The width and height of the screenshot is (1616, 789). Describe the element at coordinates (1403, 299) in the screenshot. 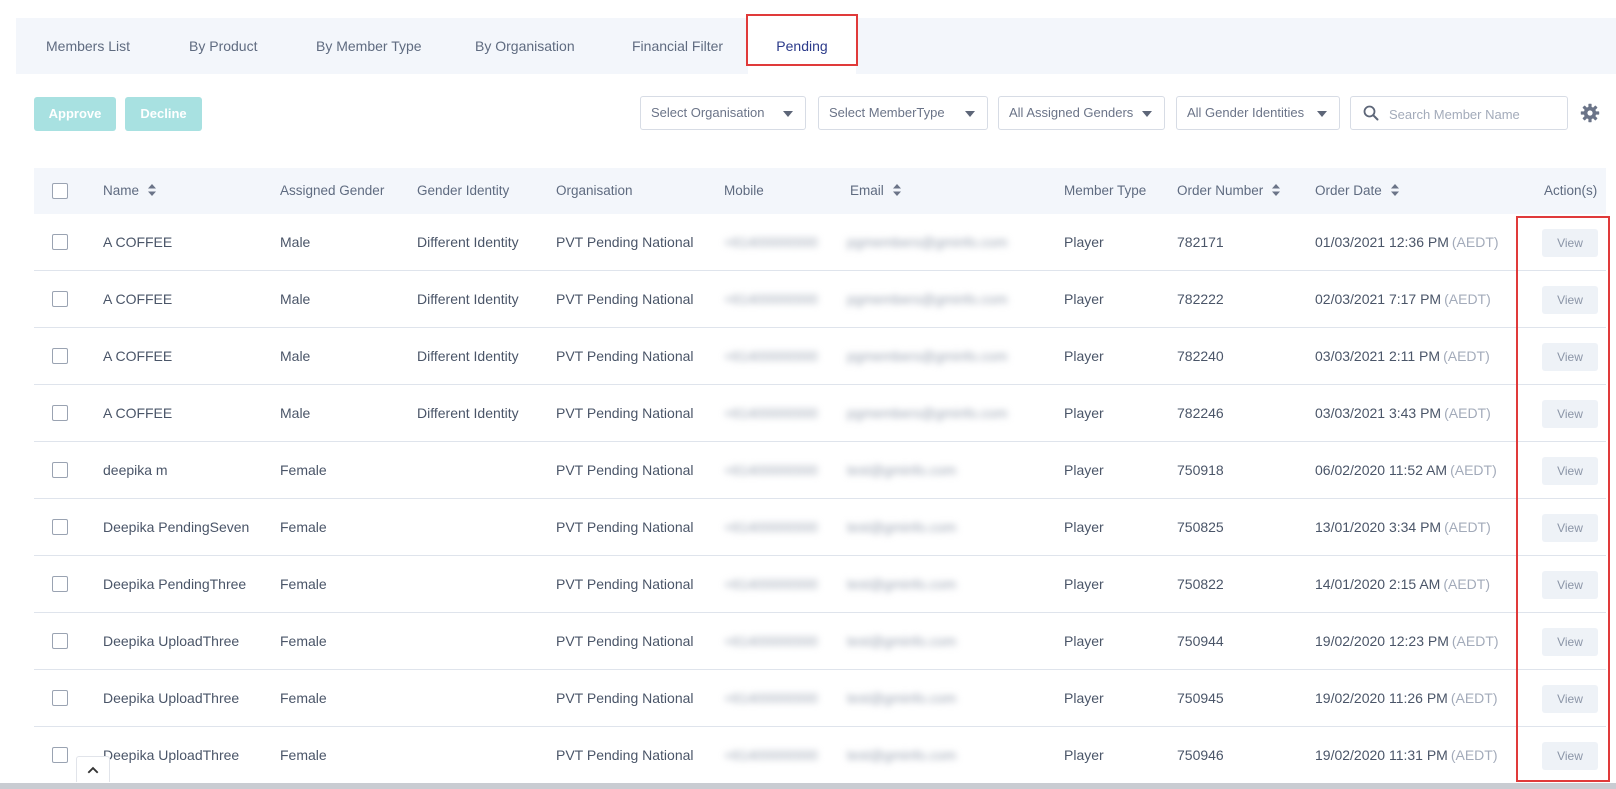

I see `cell-order-date: 02/03/2021 7:17 PM (AEDT)` at that location.